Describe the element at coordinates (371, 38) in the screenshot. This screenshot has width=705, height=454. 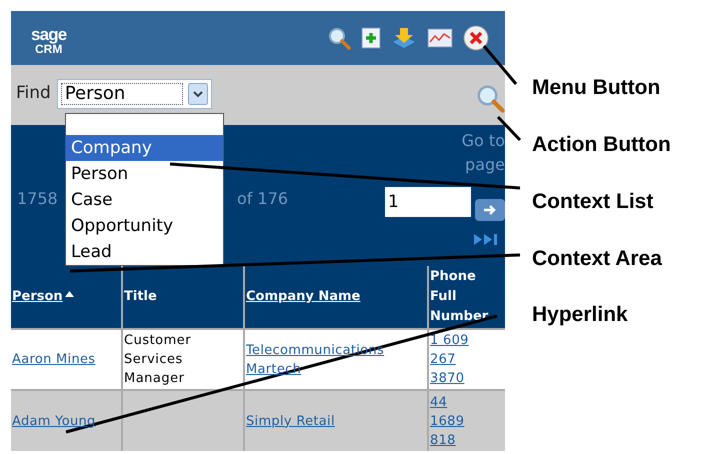
I see `add-page-icon` at that location.